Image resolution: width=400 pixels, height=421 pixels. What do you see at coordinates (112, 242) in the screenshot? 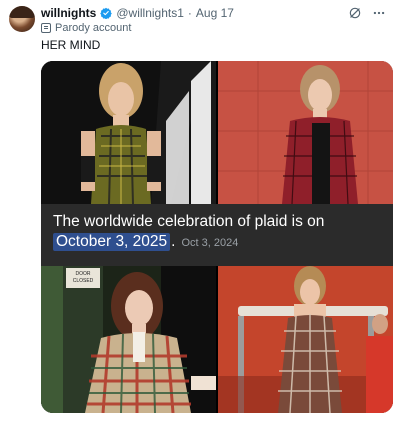
I see `caption-highlight-date: October 3, 2025` at bounding box center [112, 242].